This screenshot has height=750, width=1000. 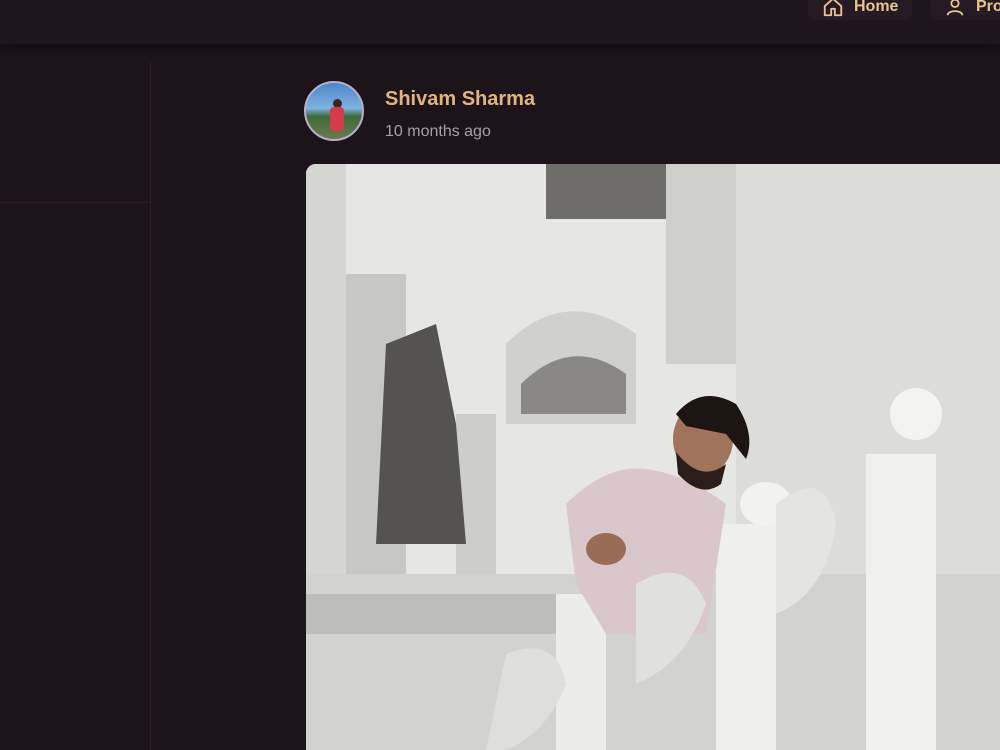 I want to click on top-navigation-bar: Home Profile, so click(x=500, y=22).